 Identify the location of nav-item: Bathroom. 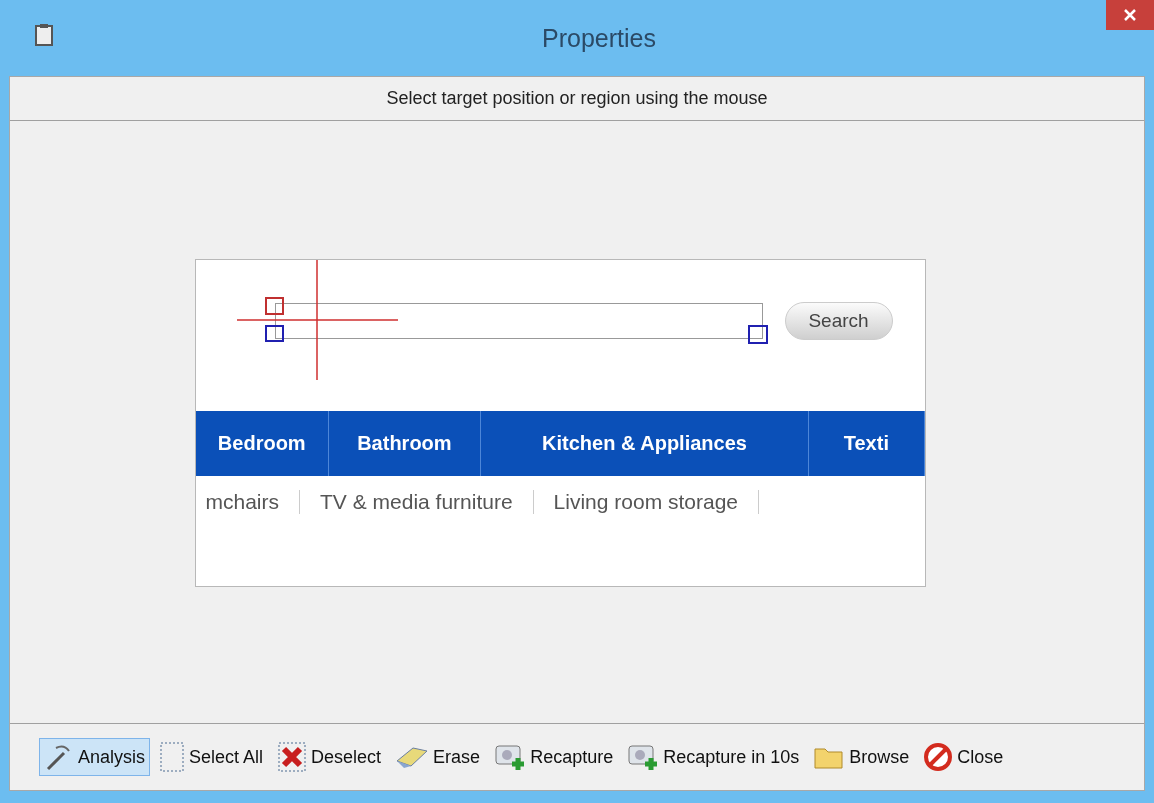
(405, 443).